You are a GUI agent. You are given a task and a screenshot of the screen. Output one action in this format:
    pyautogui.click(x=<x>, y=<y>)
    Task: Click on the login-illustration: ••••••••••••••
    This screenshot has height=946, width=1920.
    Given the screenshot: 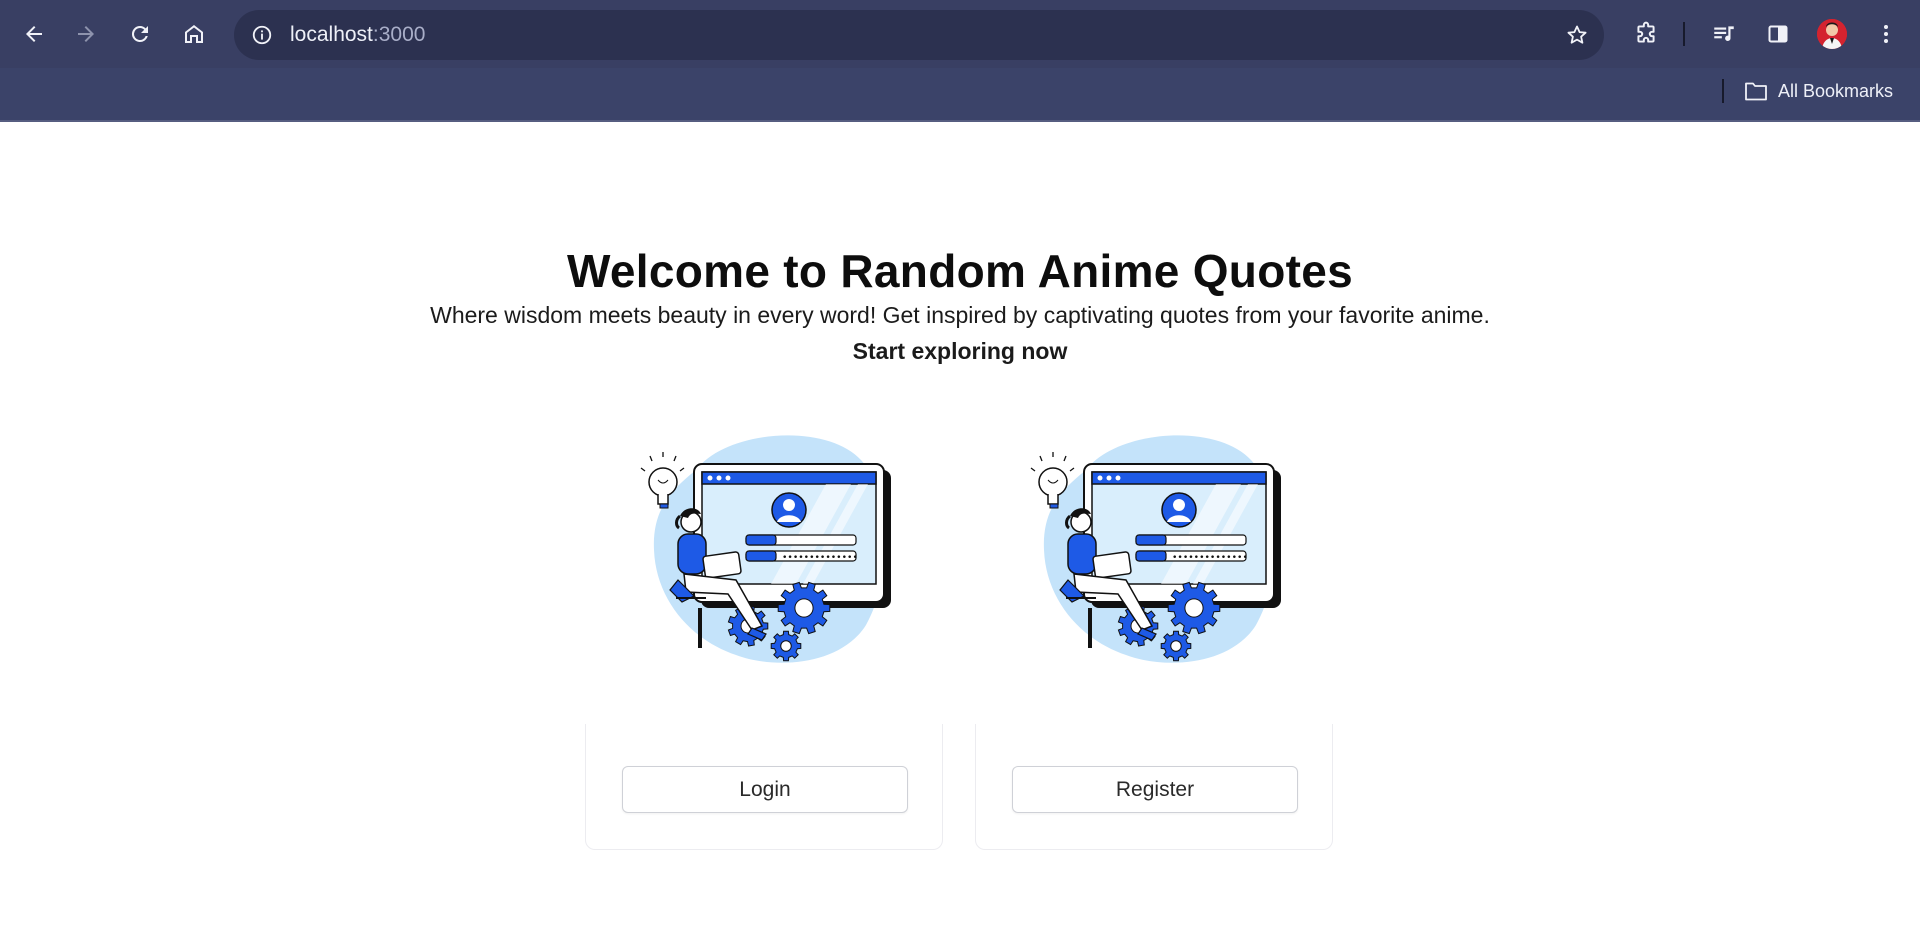 What is the action you would take?
    pyautogui.click(x=765, y=549)
    